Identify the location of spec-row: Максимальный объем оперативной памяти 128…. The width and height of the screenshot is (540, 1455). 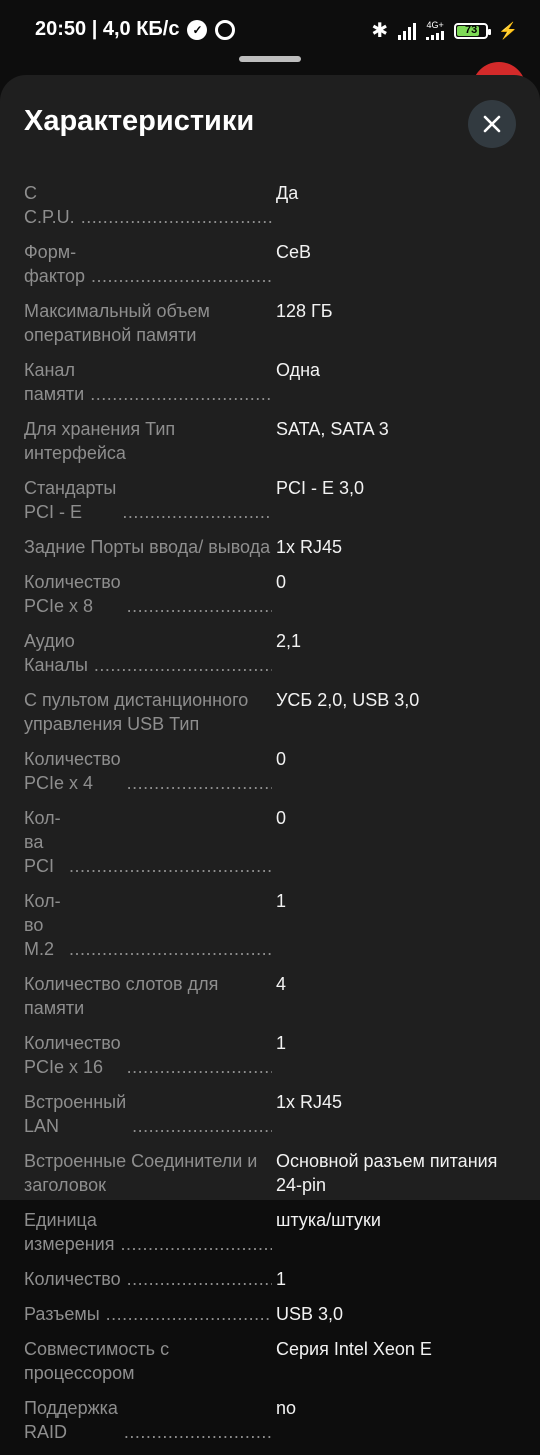
(270, 323).